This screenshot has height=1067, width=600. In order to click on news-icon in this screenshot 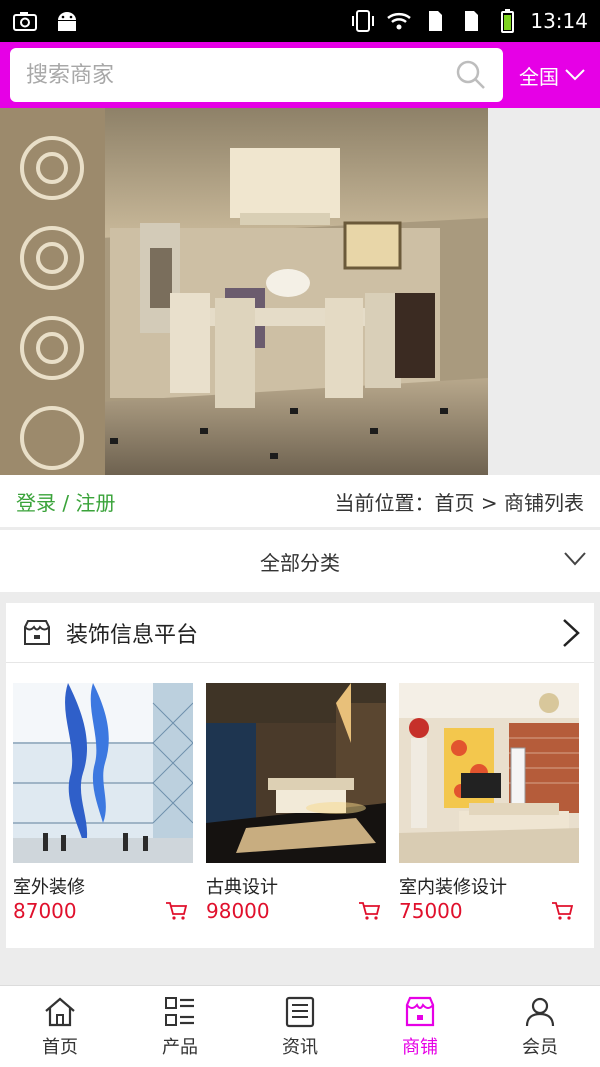, I will do `click(300, 1011)`.